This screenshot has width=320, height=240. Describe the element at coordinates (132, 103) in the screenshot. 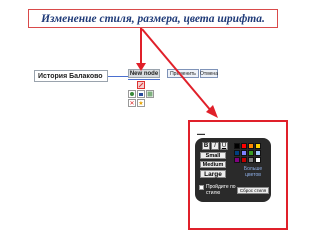

I see `delete-icon: ✕` at that location.